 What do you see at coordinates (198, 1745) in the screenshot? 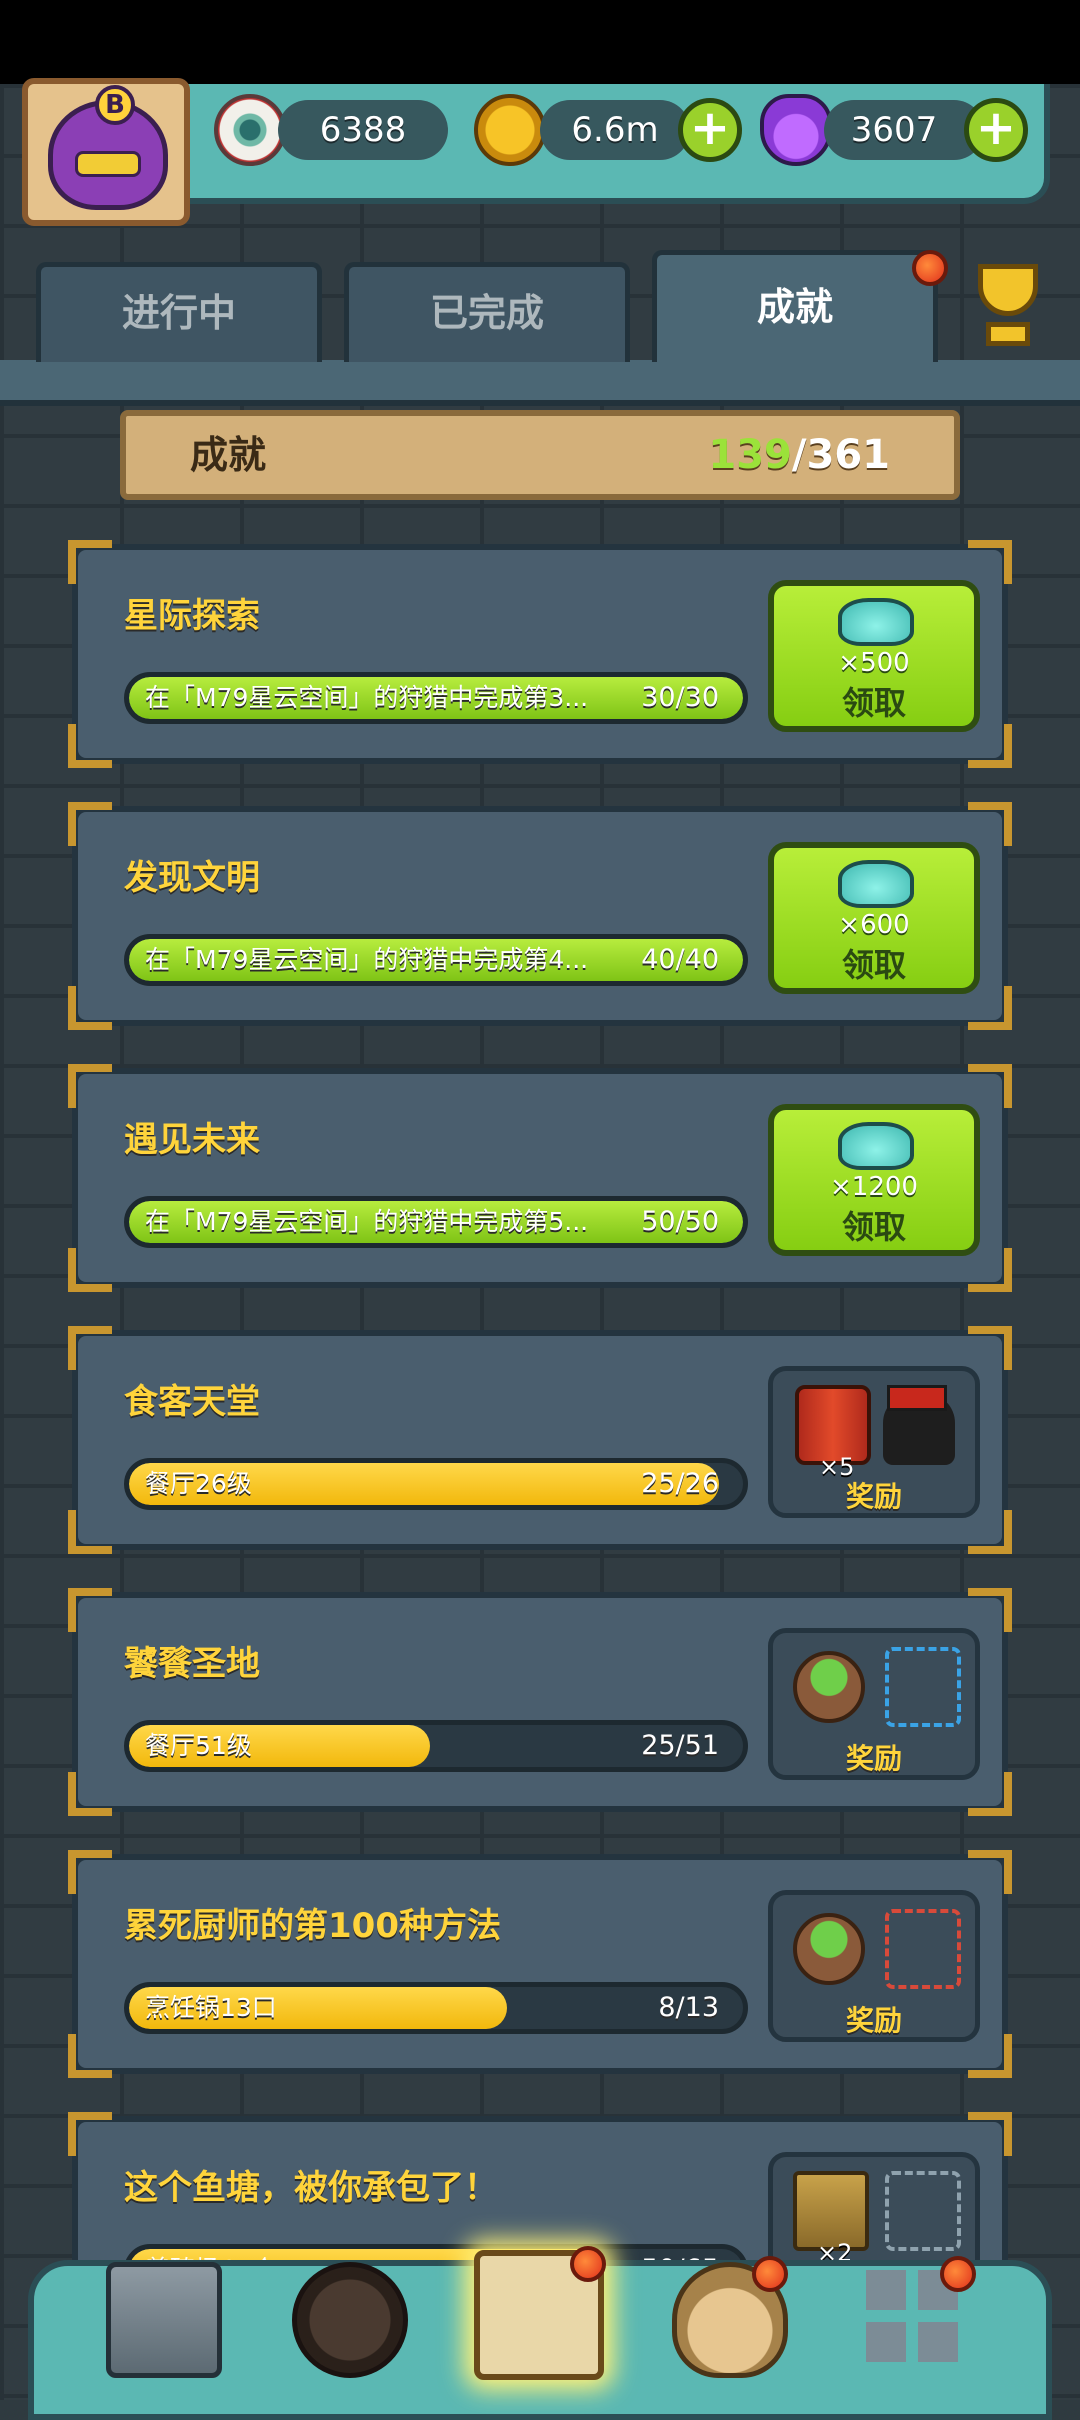
I see `progress-description: 餐厅51级` at bounding box center [198, 1745].